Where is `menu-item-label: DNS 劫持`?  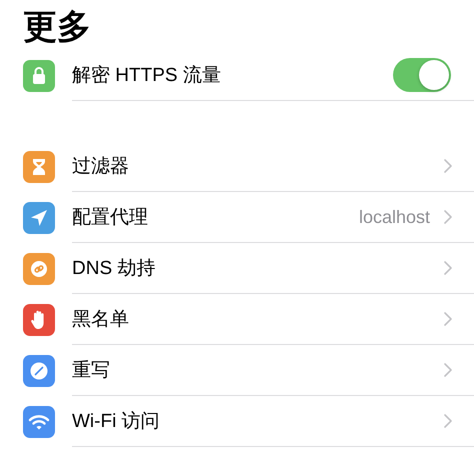
menu-item-label: DNS 劫持 is located at coordinates (114, 268).